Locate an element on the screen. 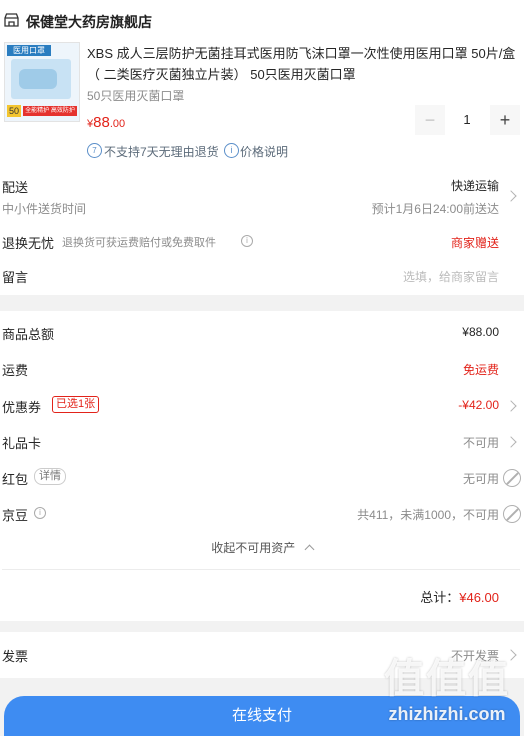 The image size is (524, 736). worry-free-label: 退换无忧 is located at coordinates (28, 243).